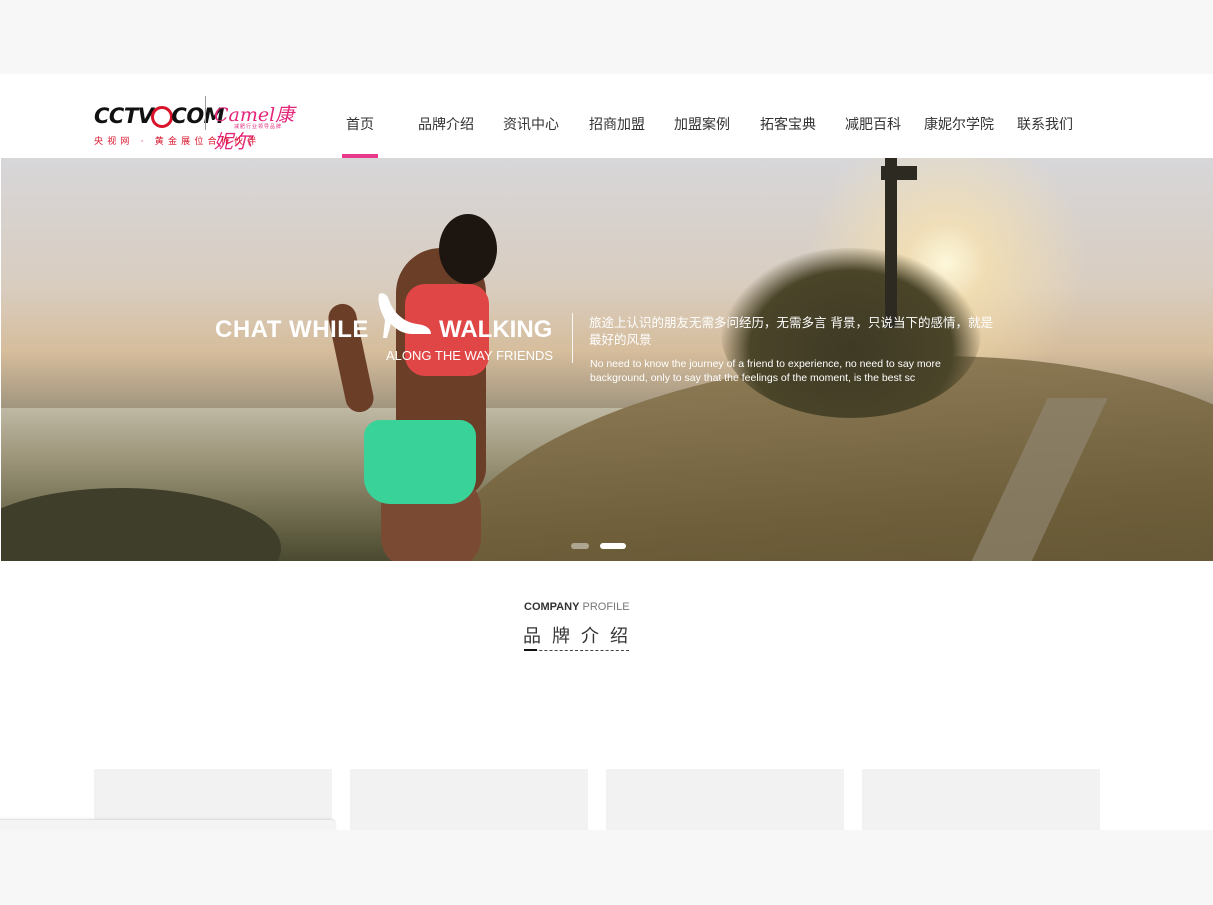 This screenshot has height=905, width=1213. Describe the element at coordinates (468, 249) in the screenshot. I see `runner-hair` at that location.